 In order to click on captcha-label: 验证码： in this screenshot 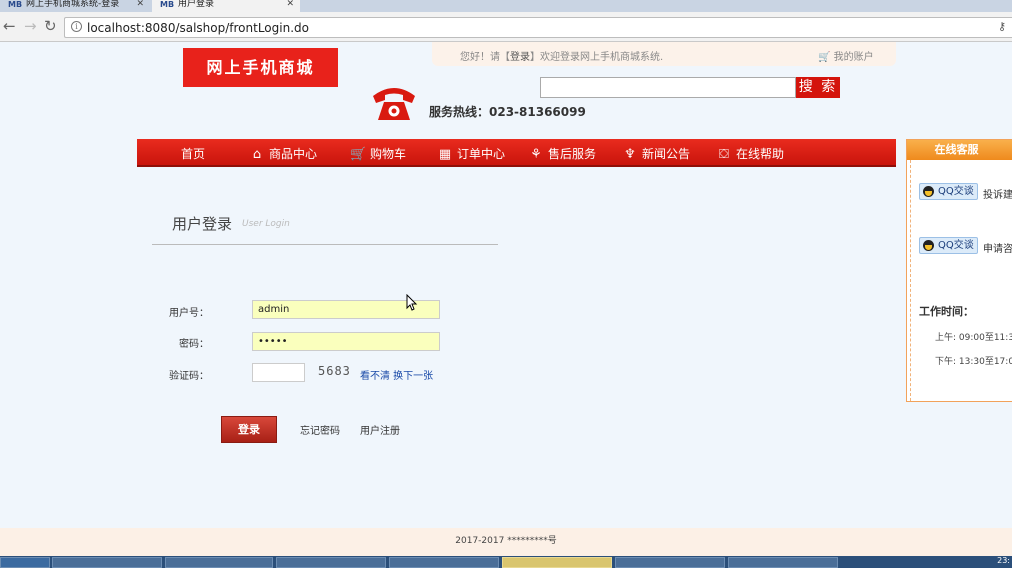, I will do `click(189, 376)`.